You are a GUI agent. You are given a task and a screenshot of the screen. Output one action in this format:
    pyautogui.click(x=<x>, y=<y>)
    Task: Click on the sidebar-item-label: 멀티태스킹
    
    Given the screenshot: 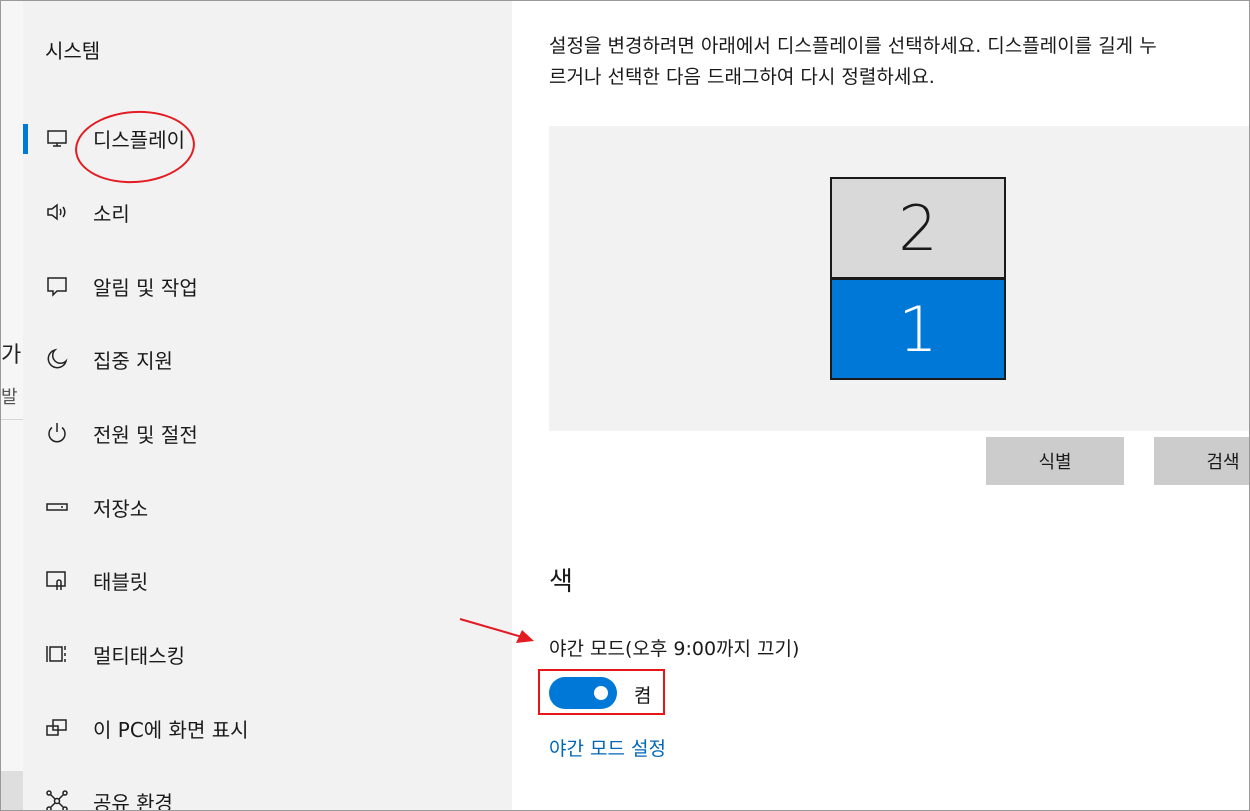 What is the action you would take?
    pyautogui.click(x=139, y=655)
    